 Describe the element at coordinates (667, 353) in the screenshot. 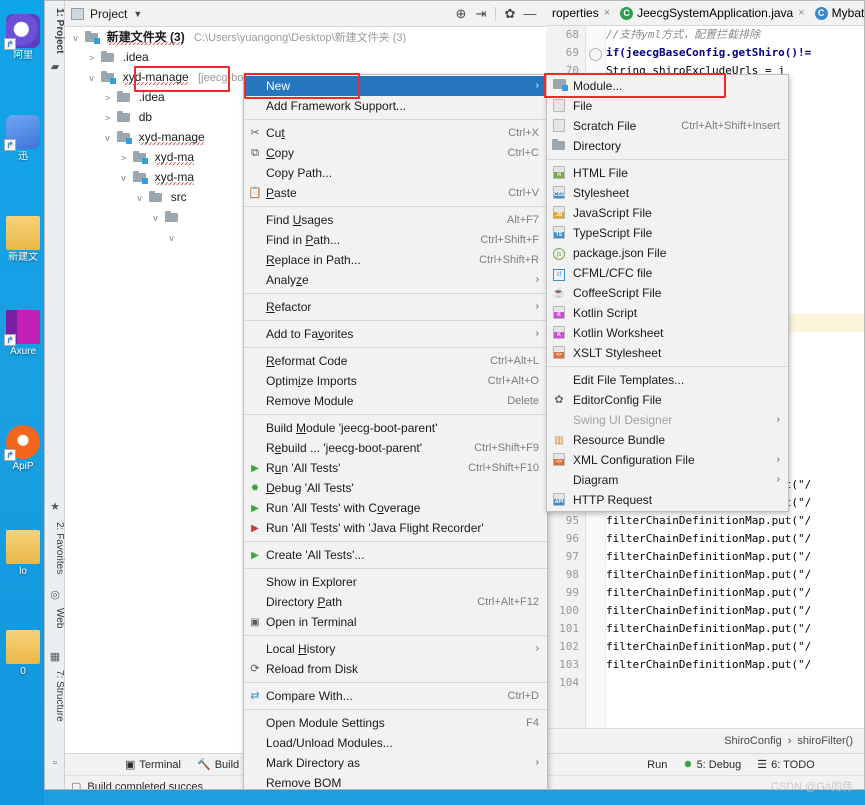

I see `submenu-item-xslt-stylesheet: <> XSLT Stylesheet` at that location.